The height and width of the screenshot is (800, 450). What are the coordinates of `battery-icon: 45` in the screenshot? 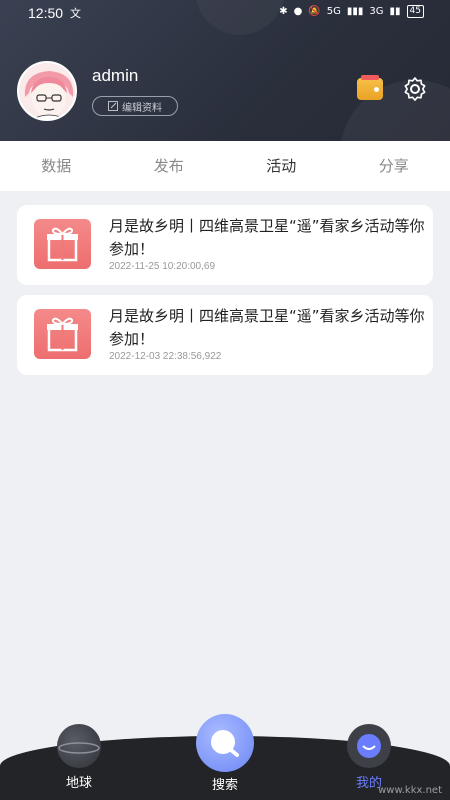 It's located at (415, 11).